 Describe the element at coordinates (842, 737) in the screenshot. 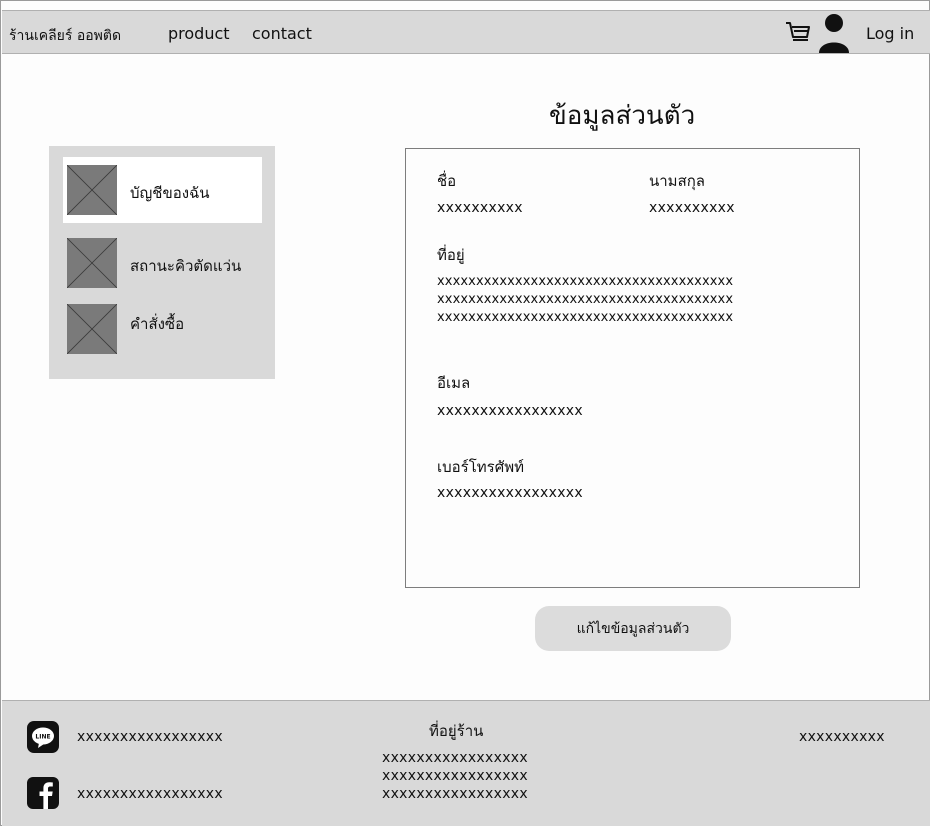

I see `footer-right-text: xxxxxxxxxx` at that location.